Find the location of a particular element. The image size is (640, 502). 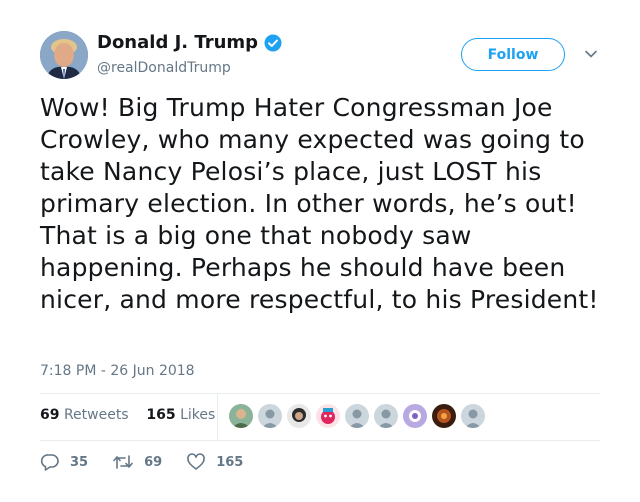

retweet-button: 69 is located at coordinates (137, 462).